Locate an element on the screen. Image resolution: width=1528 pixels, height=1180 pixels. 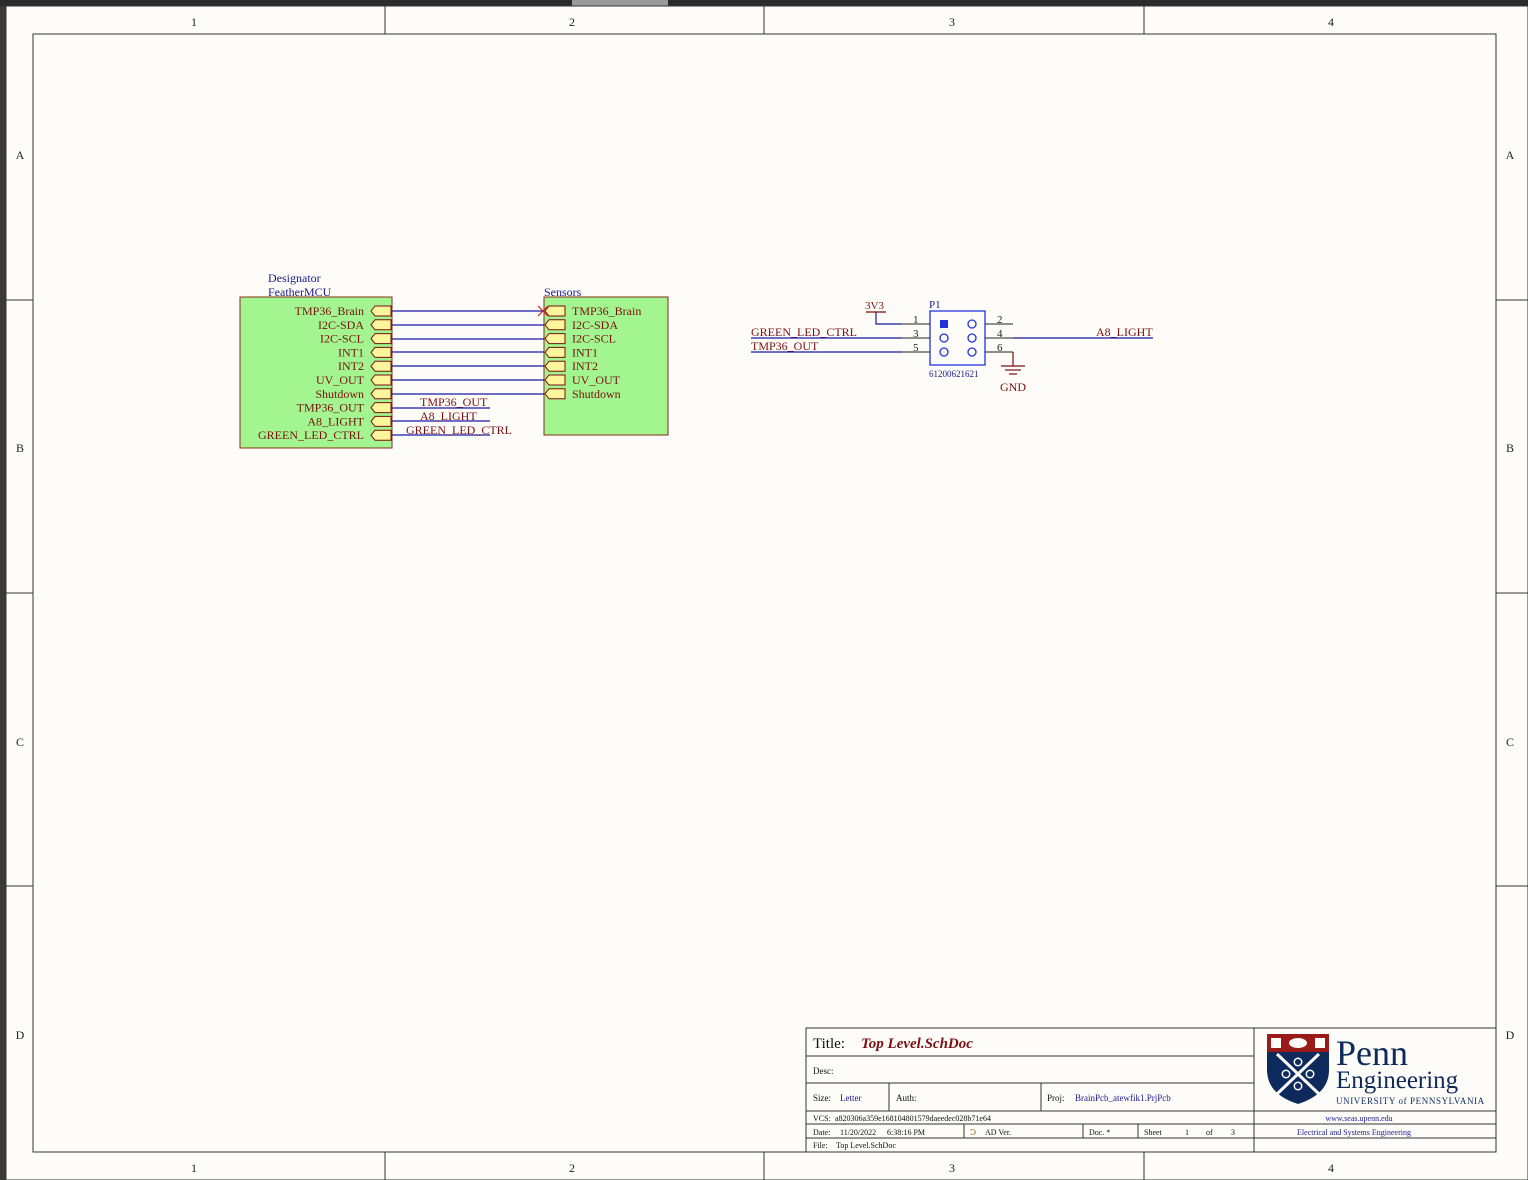
pin-number-2: 2 is located at coordinates (1000, 320).